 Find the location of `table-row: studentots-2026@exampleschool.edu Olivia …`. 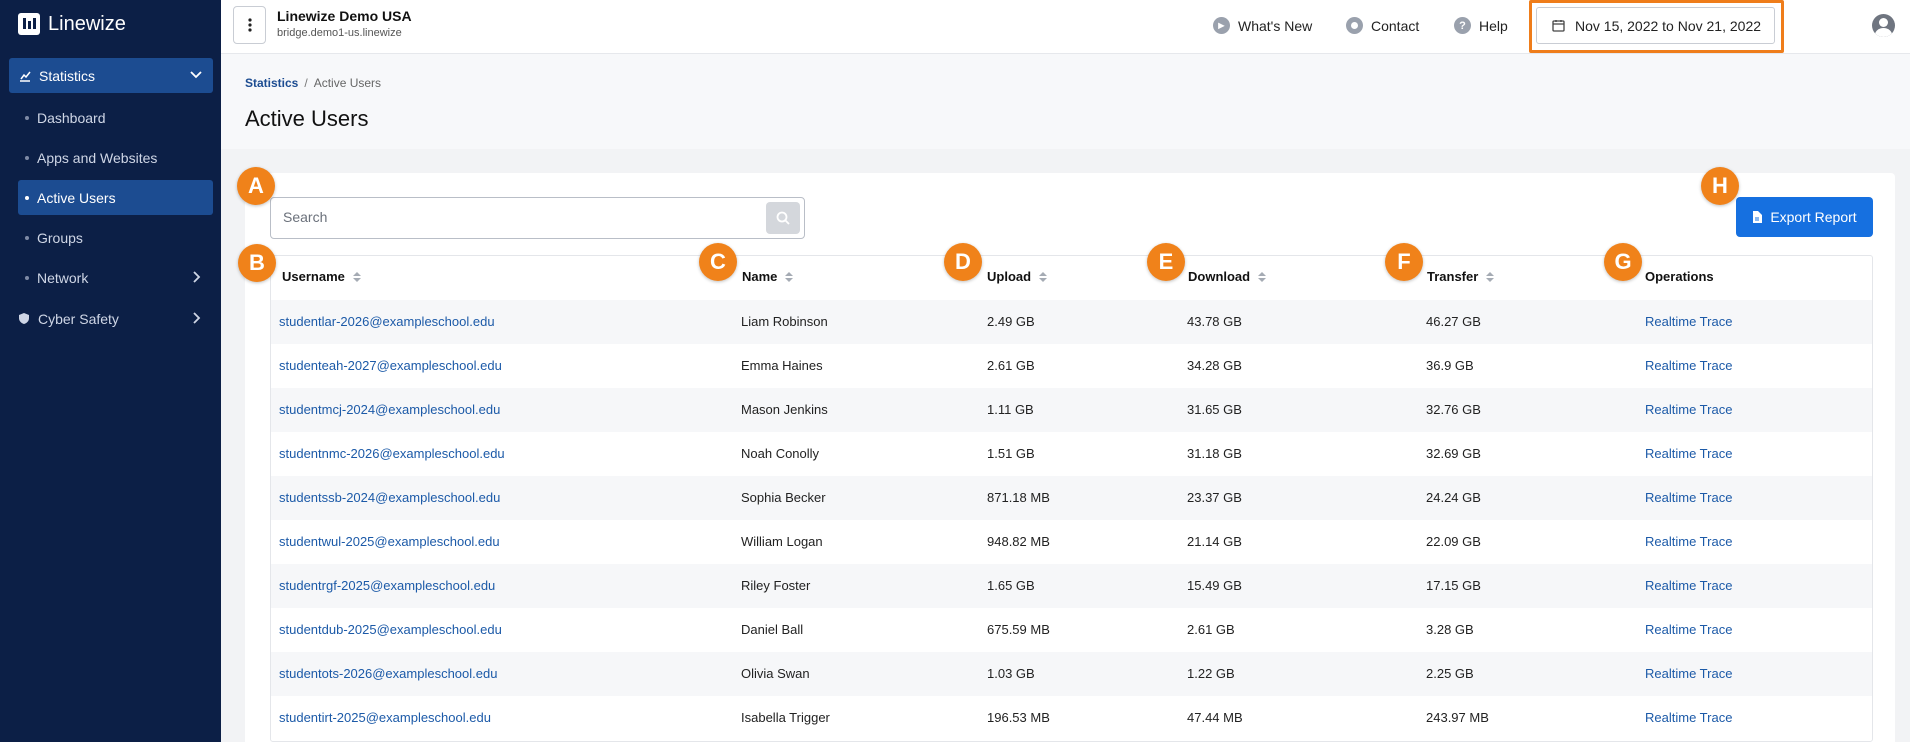

table-row: studentots-2026@exampleschool.edu Olivia … is located at coordinates (1071, 674).